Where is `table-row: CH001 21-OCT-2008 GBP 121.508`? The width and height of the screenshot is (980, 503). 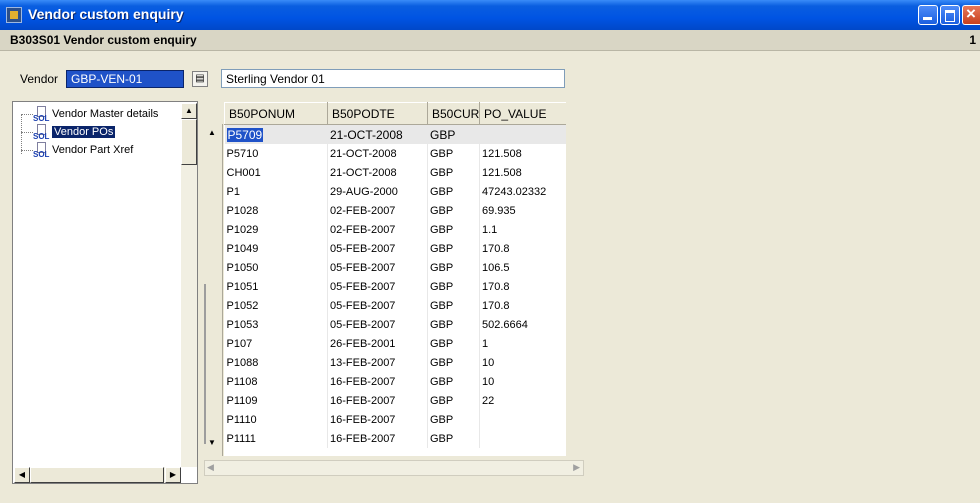
table-row: CH001 21-OCT-2008 GBP 121.508 is located at coordinates (395, 172).